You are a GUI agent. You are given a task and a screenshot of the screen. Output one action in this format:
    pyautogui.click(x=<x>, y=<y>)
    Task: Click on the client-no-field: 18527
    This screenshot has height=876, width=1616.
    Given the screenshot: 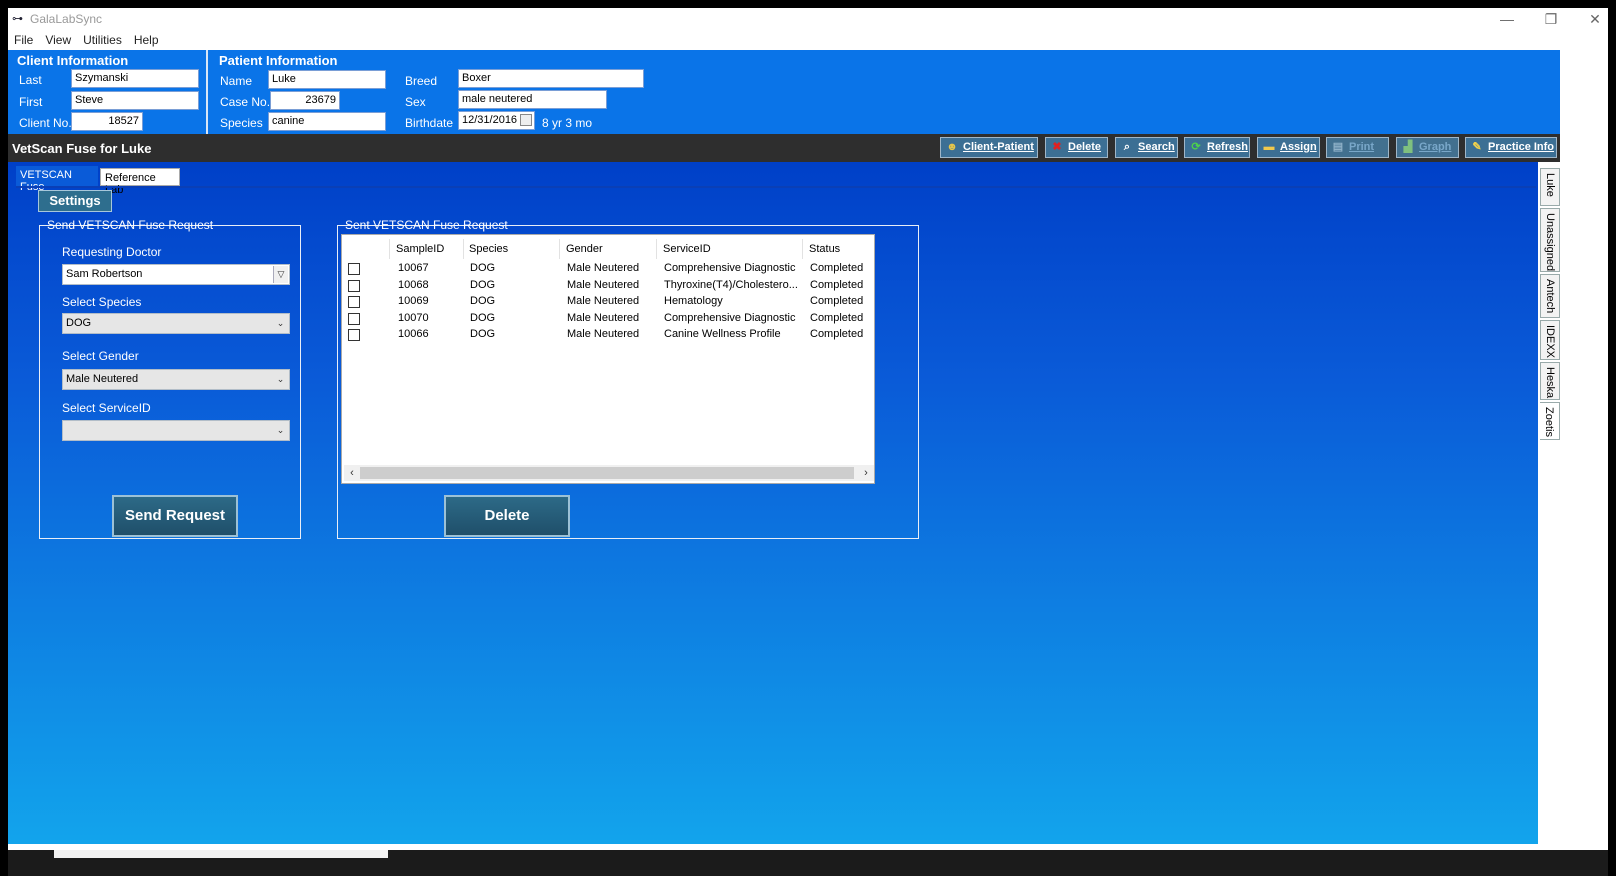 What is the action you would take?
    pyautogui.click(x=107, y=121)
    